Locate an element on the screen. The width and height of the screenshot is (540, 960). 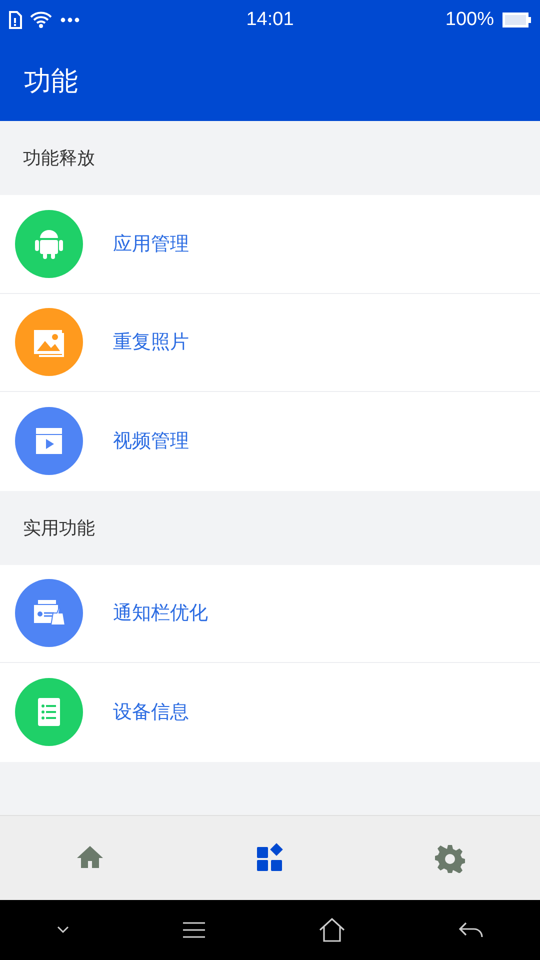
list-item: 应用管理 is located at coordinates (270, 244).